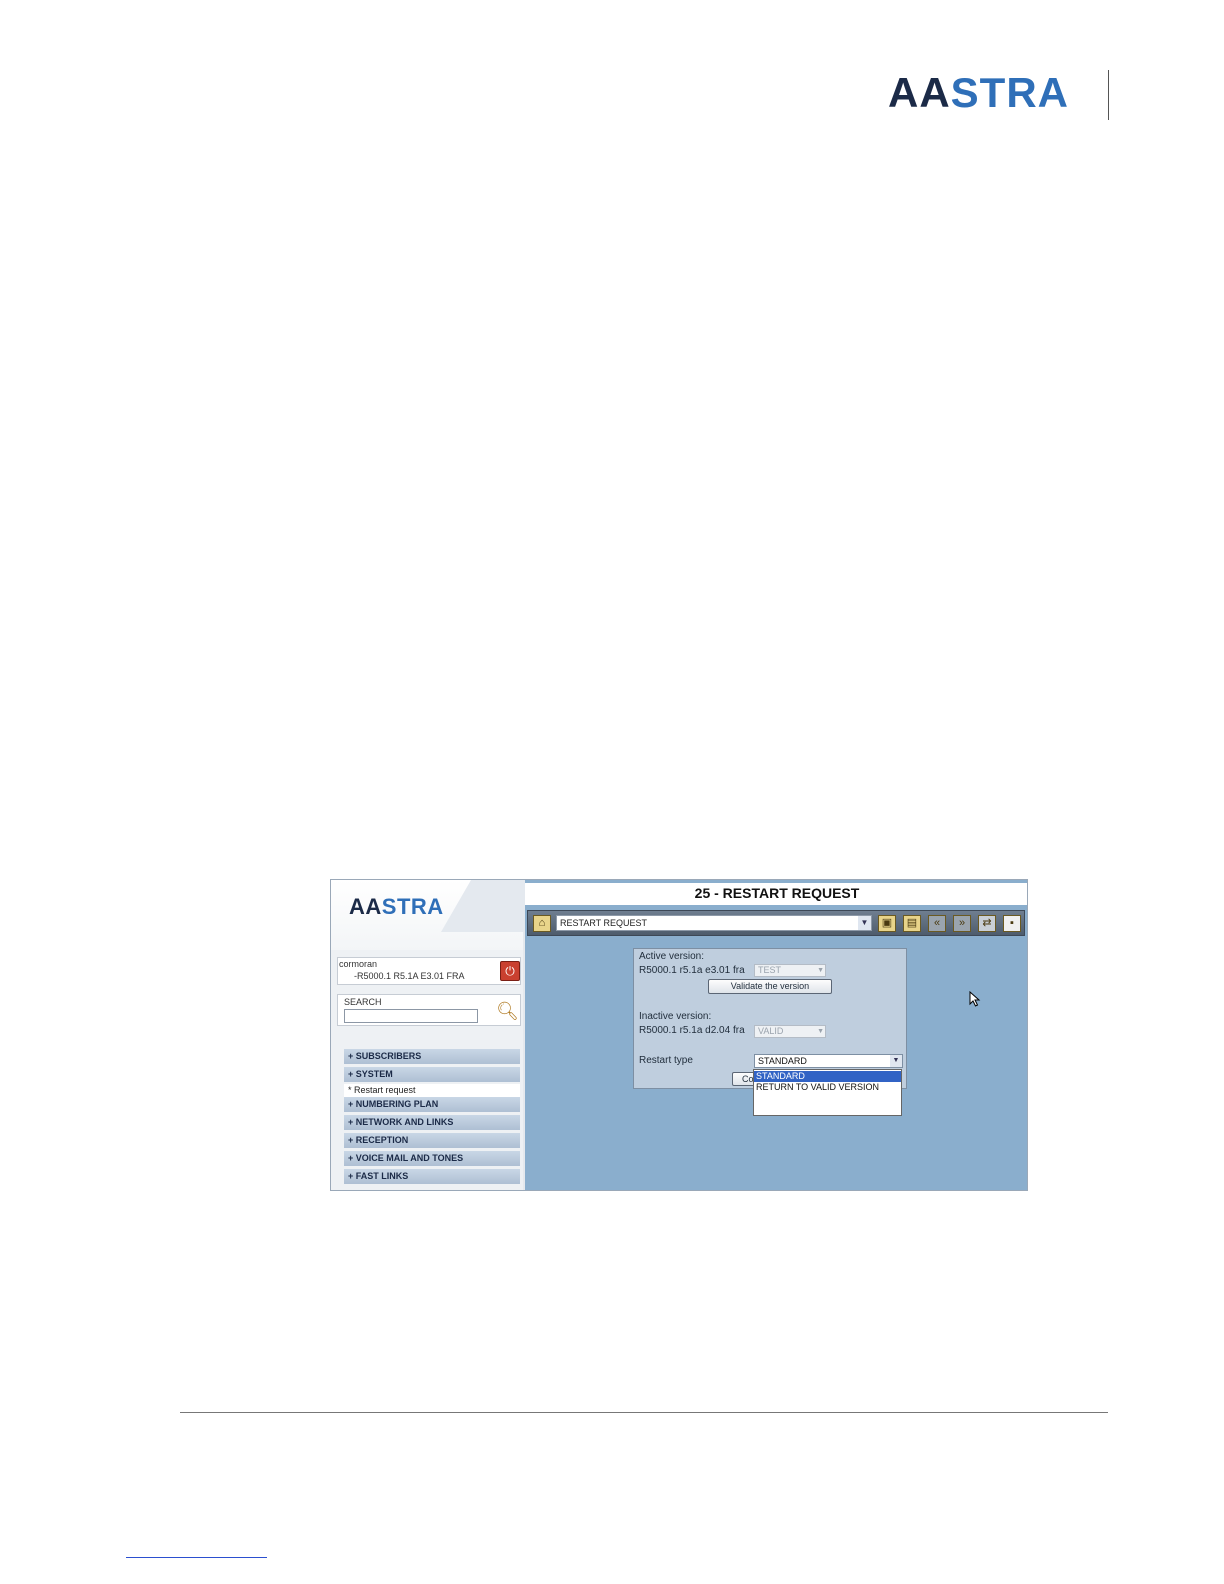 The width and height of the screenshot is (1224, 1584). I want to click on validate-version-button: Validate the version, so click(770, 986).